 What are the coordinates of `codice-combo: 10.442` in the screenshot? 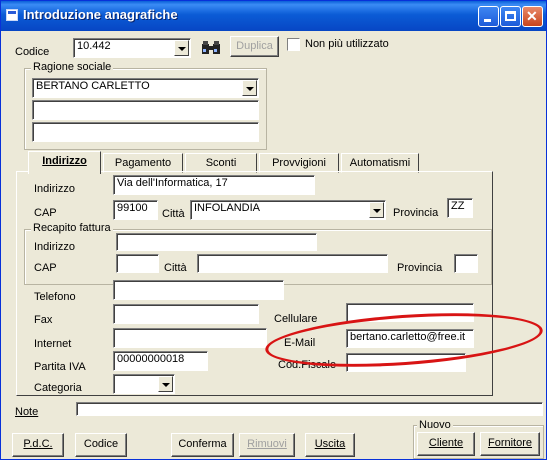 It's located at (132, 48).